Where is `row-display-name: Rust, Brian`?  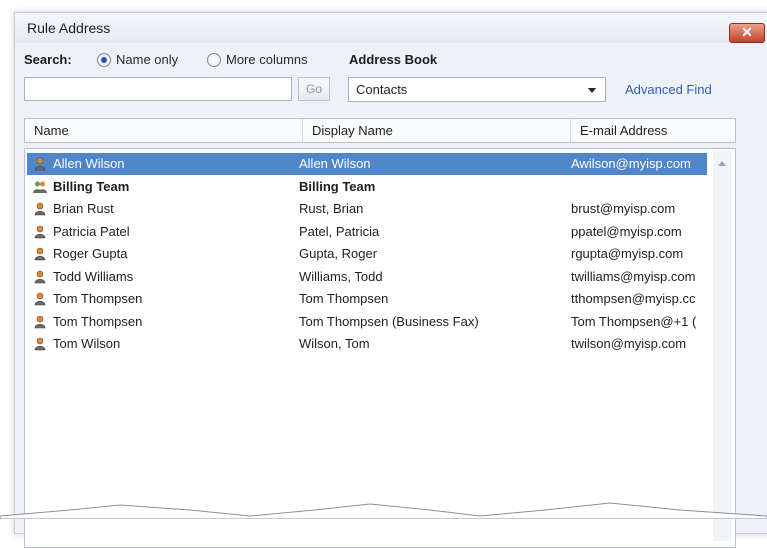
row-display-name: Rust, Brian is located at coordinates (331, 208).